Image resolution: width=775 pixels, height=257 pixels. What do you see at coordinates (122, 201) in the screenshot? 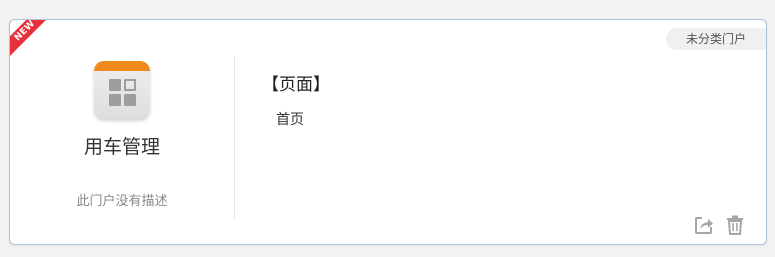
I see `app-description: 此门户没有描述` at bounding box center [122, 201].